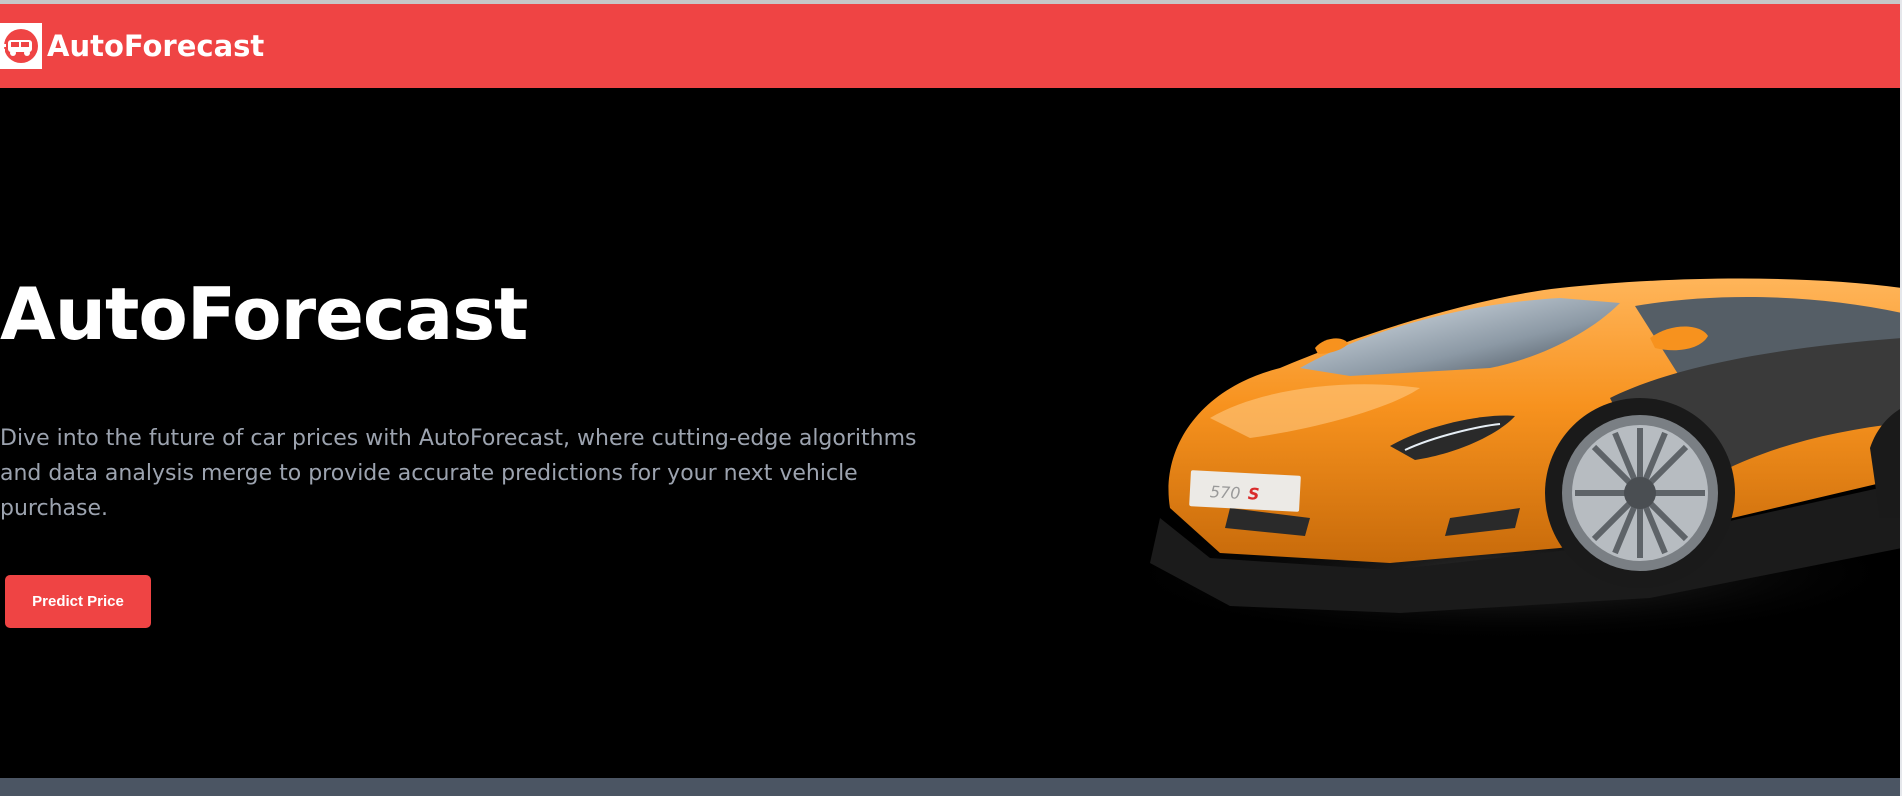  What do you see at coordinates (156, 46) in the screenshot?
I see `brand-name: AutoForecast` at bounding box center [156, 46].